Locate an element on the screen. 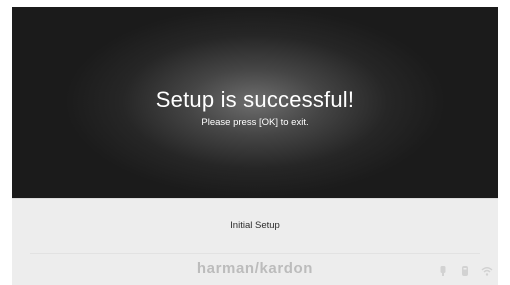 This screenshot has height=285, width=510. footer-divider is located at coordinates (255, 253).